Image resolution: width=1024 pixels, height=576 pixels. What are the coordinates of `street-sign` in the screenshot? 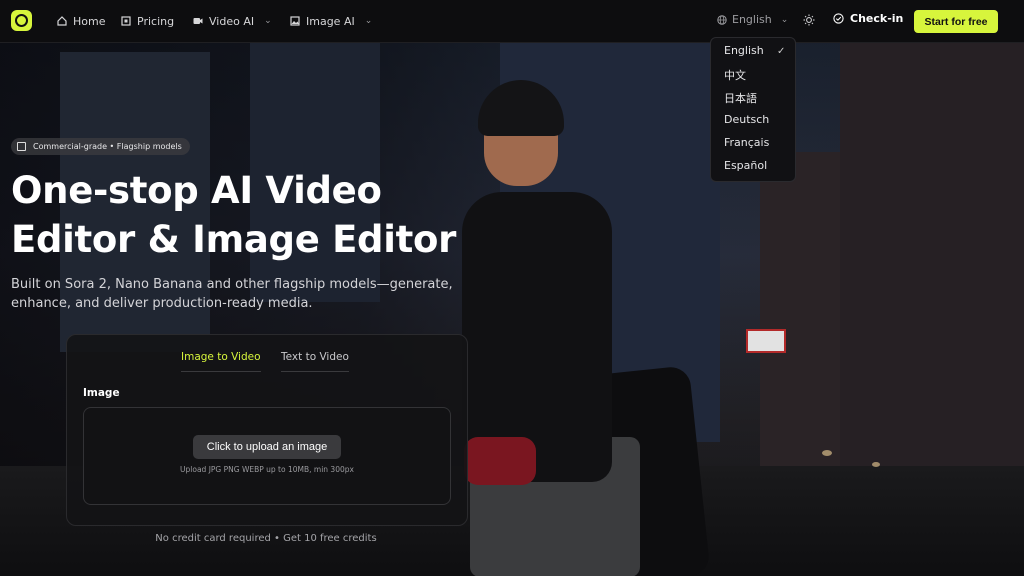 It's located at (766, 341).